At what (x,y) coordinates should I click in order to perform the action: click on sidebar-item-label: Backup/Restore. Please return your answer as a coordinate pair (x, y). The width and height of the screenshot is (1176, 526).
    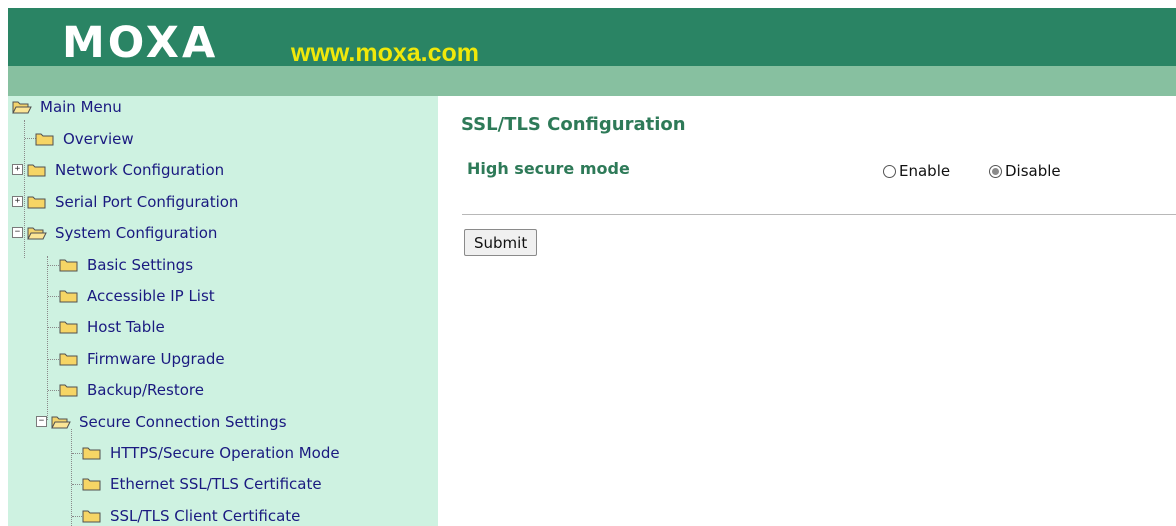
    Looking at the image, I should click on (145, 390).